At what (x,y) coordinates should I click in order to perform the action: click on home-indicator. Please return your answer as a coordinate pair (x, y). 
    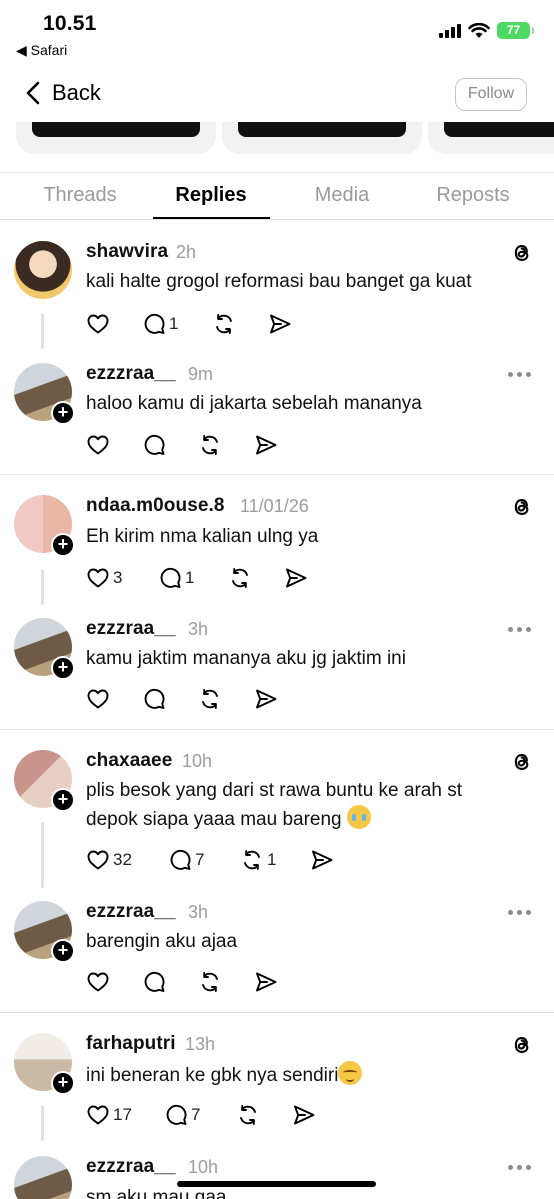
    Looking at the image, I should click on (276, 1184).